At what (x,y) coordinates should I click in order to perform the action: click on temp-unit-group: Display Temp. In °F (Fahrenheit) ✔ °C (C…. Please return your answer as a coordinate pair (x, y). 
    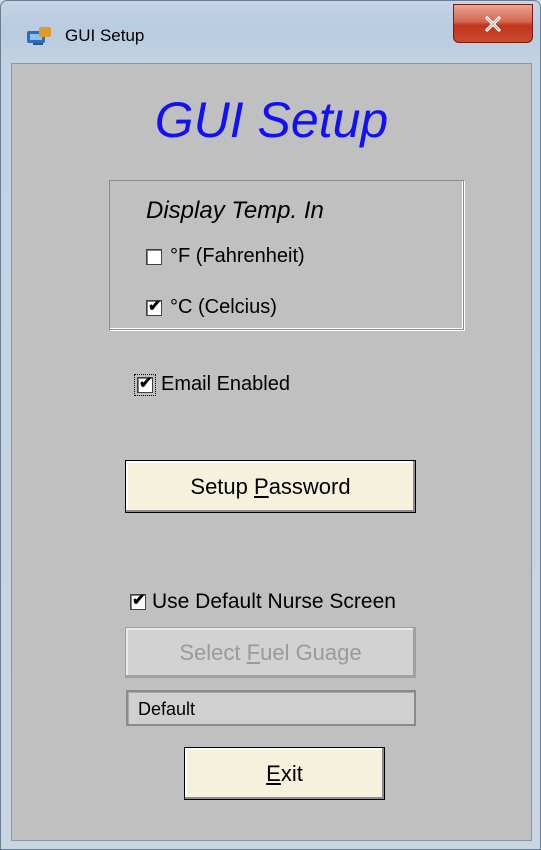
    Looking at the image, I should click on (286, 255).